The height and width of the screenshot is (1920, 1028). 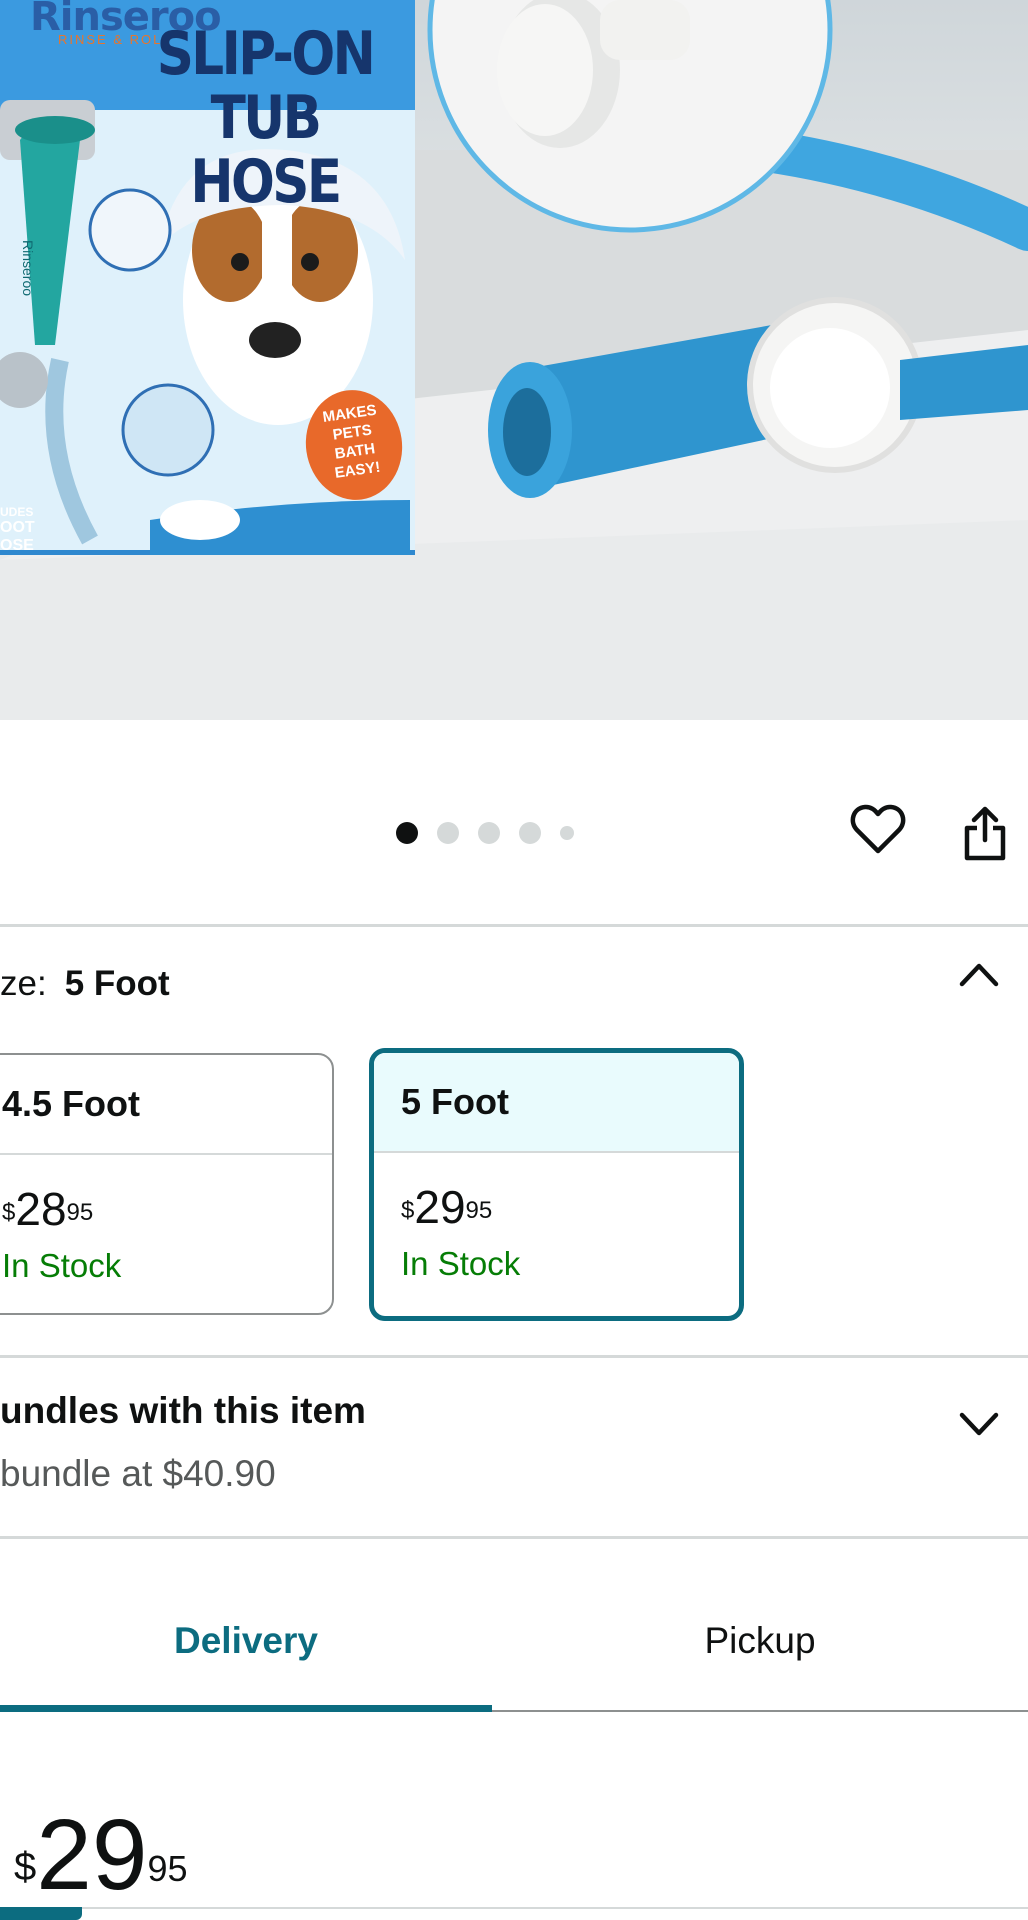 What do you see at coordinates (41, 1209) in the screenshot?
I see `price-whole: 28` at bounding box center [41, 1209].